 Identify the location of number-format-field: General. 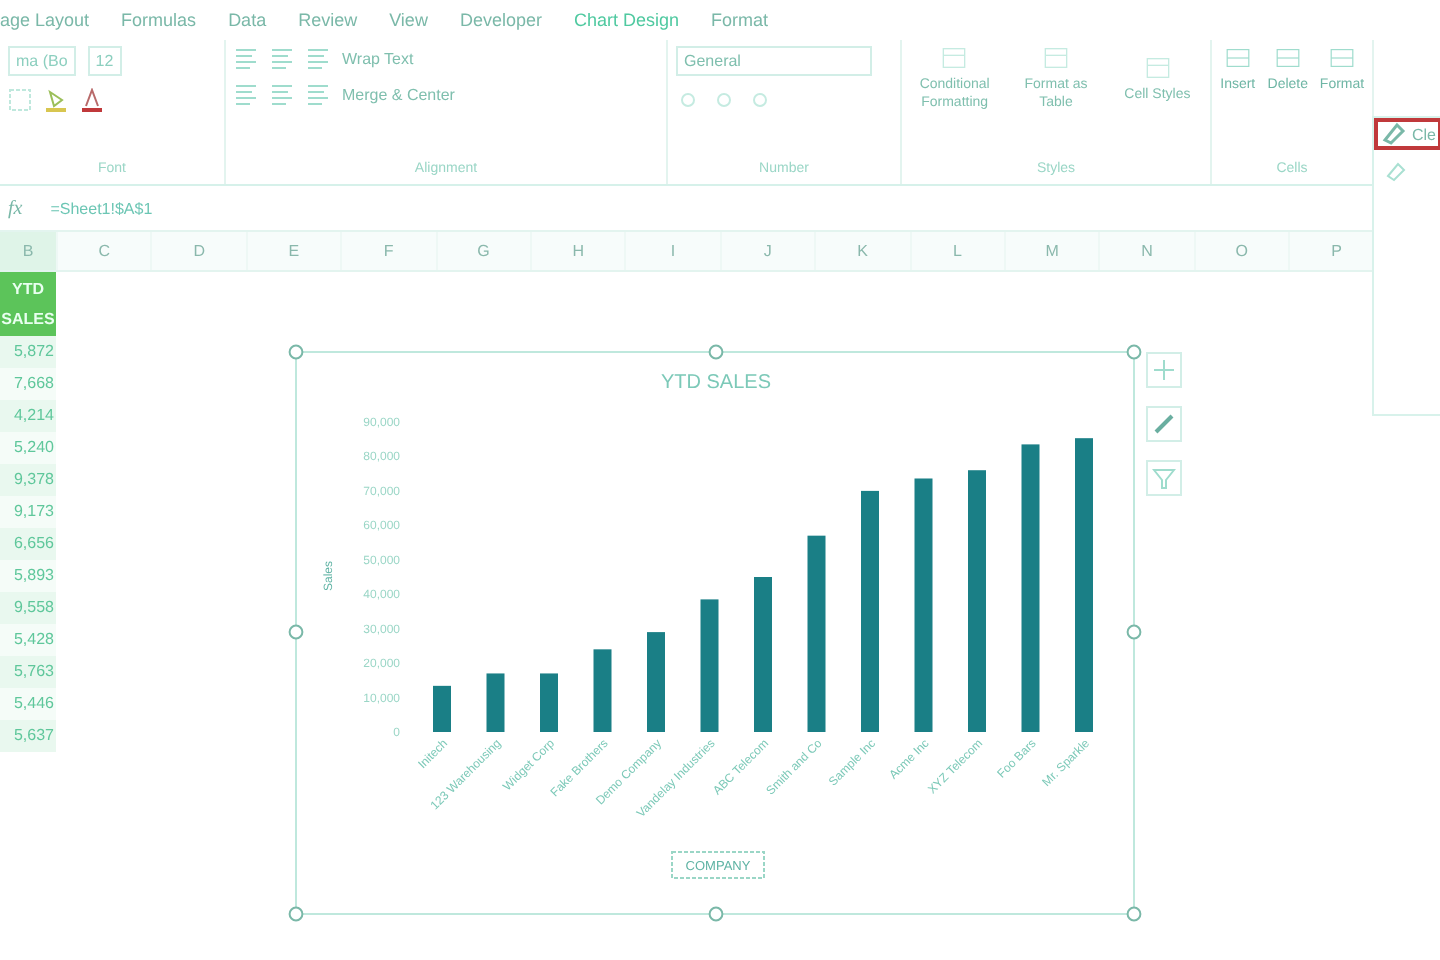
(774, 61).